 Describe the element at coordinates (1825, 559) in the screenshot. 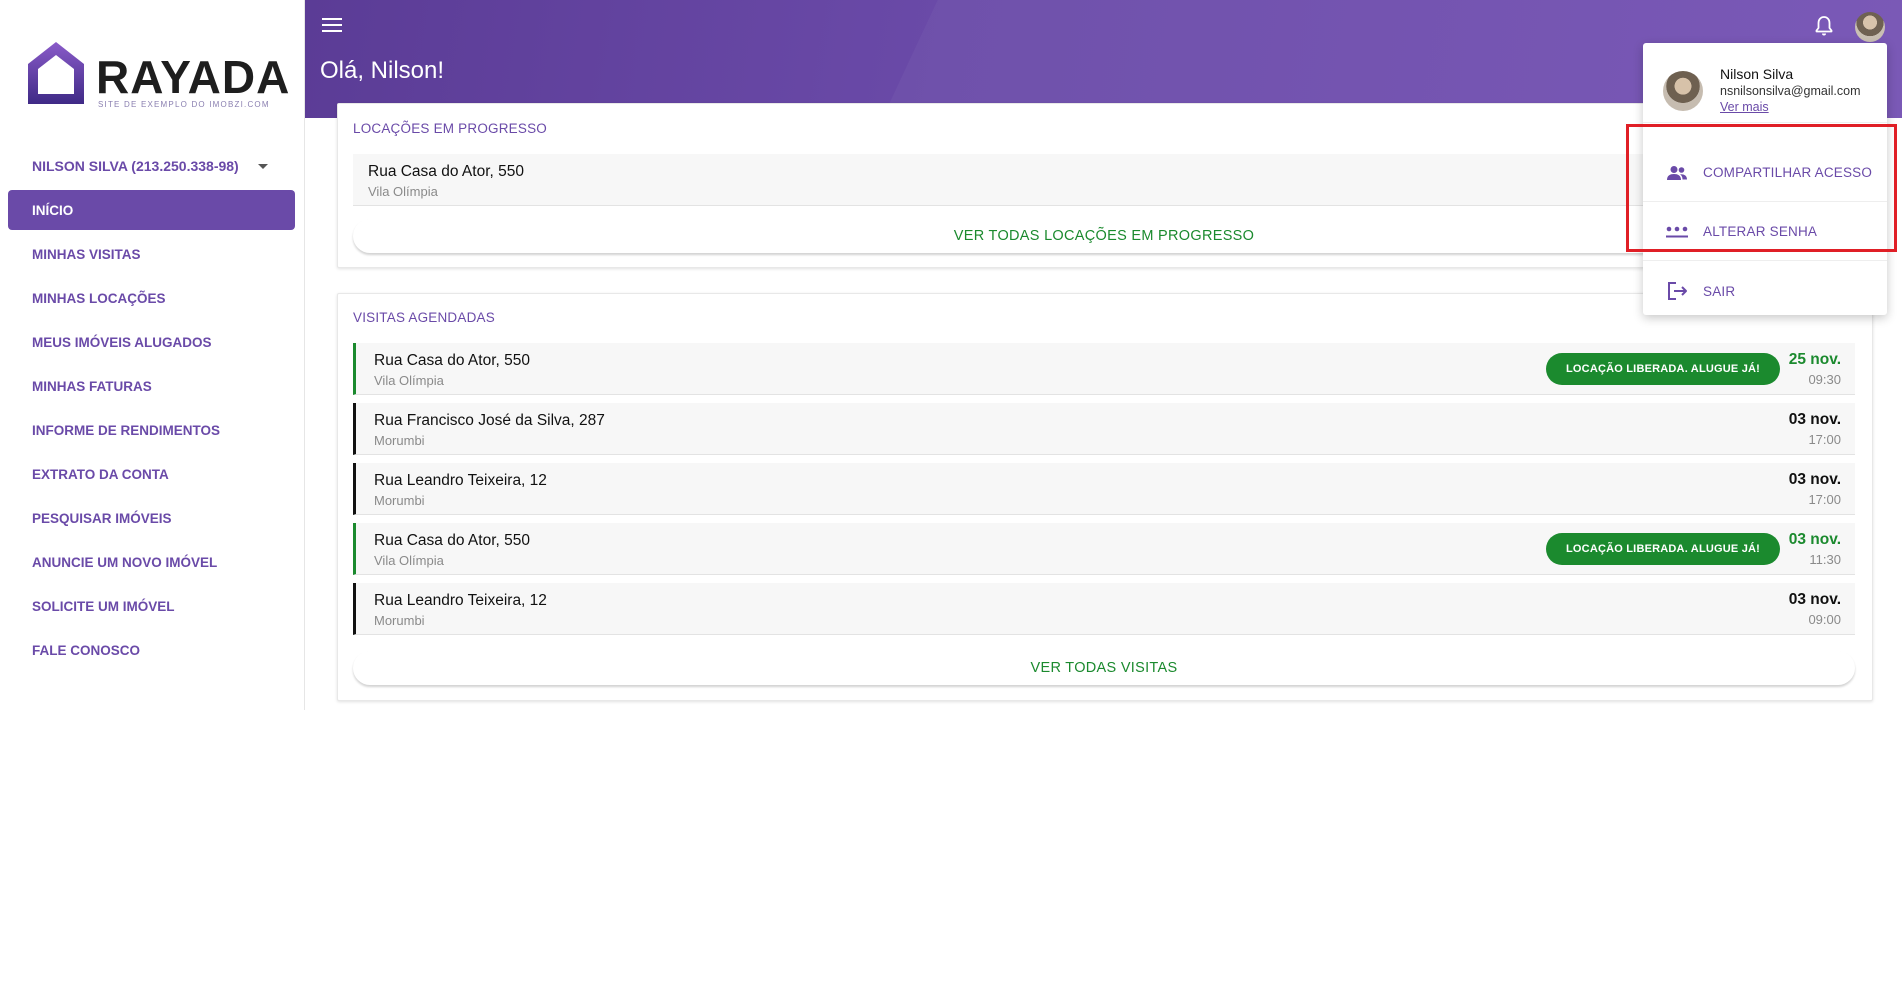

I see `visit-time: 11:30` at that location.